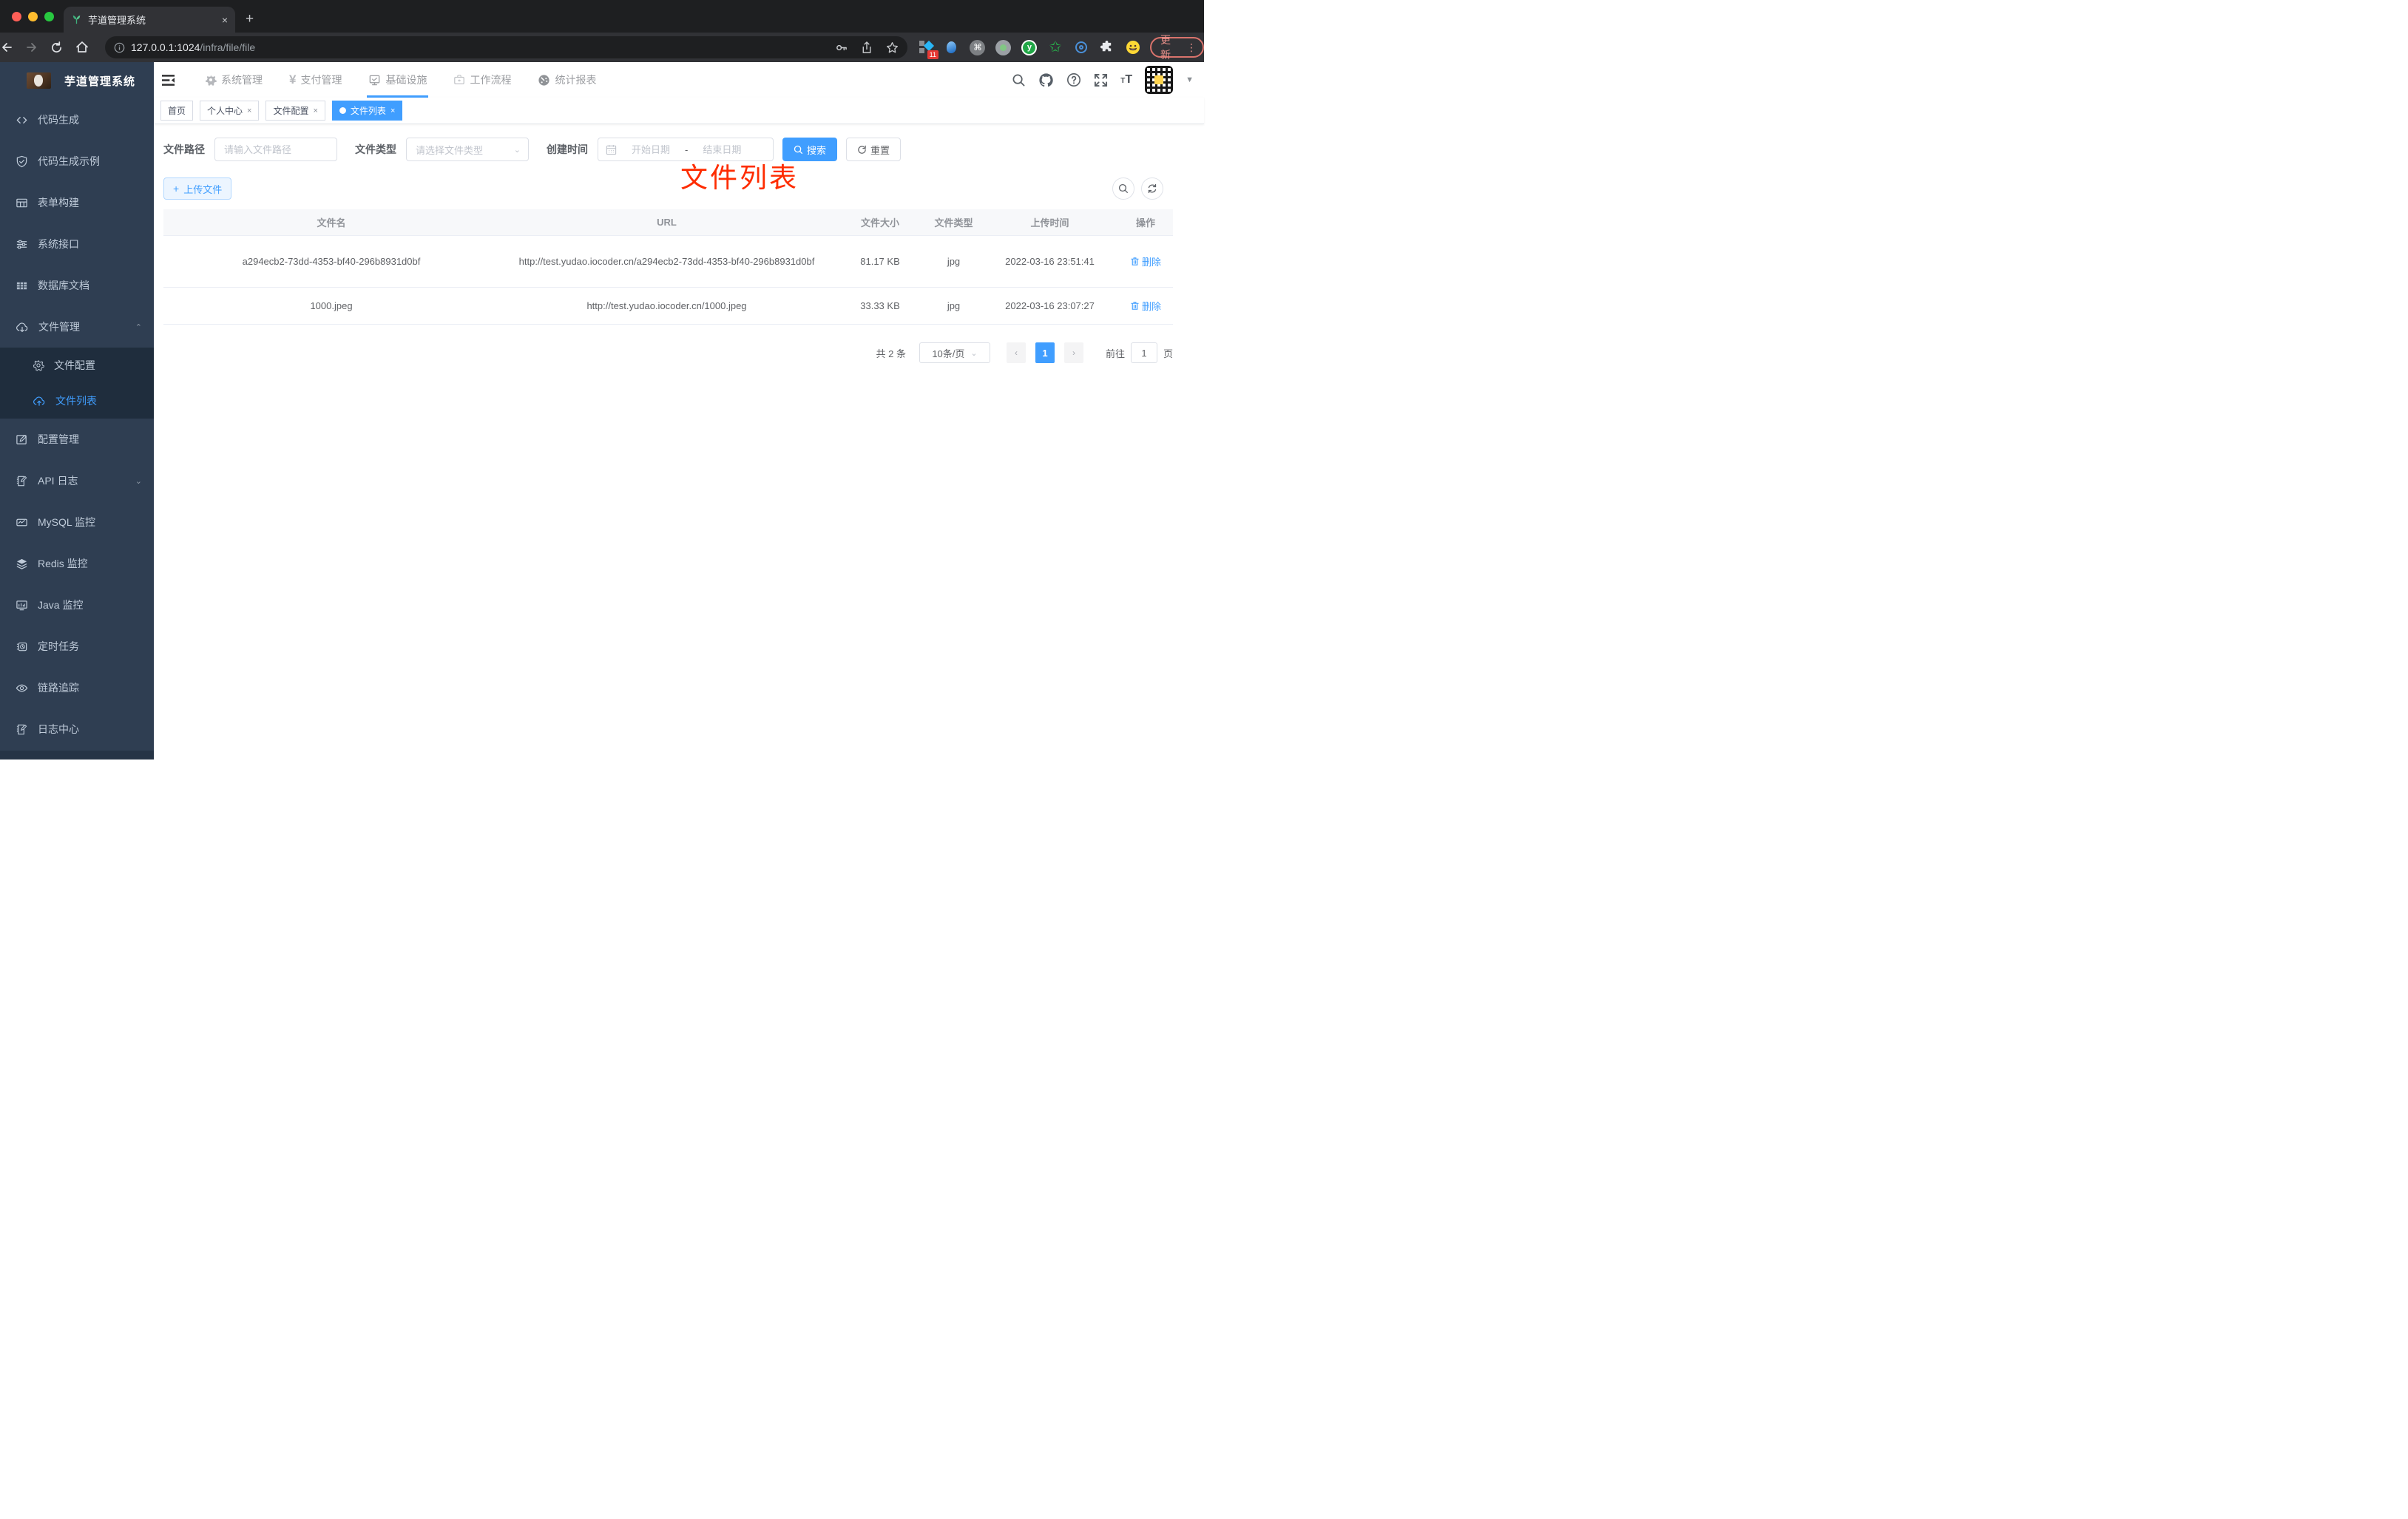 This screenshot has width=2408, height=1519. What do you see at coordinates (867, 47) in the screenshot?
I see `share-icon` at bounding box center [867, 47].